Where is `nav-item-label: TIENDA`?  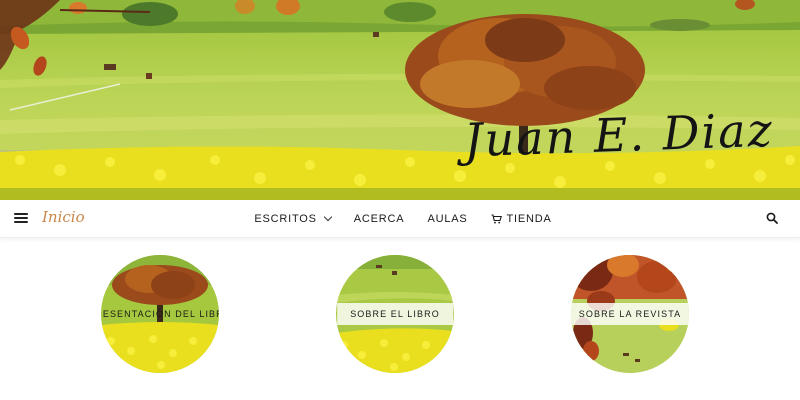
nav-item-label: TIENDA is located at coordinates (529, 219).